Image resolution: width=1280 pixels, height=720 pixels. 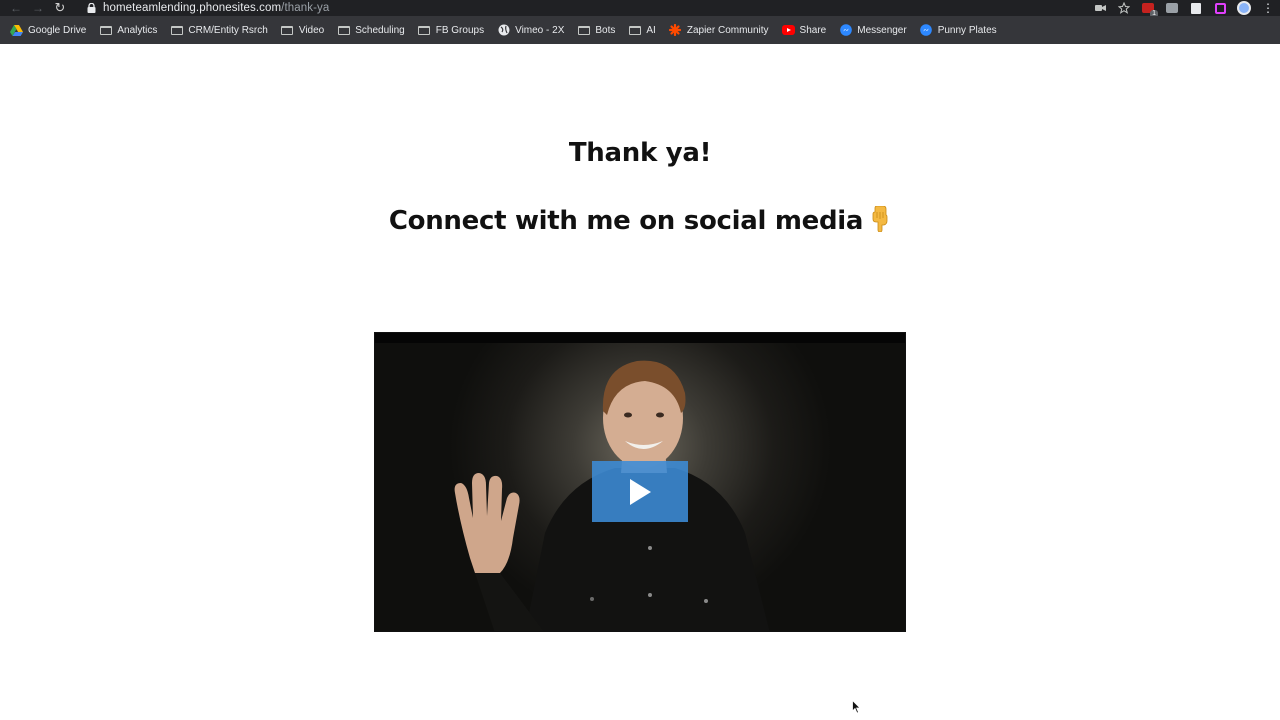 I want to click on subtitle-text: Connect with me on social media, so click(x=626, y=221).